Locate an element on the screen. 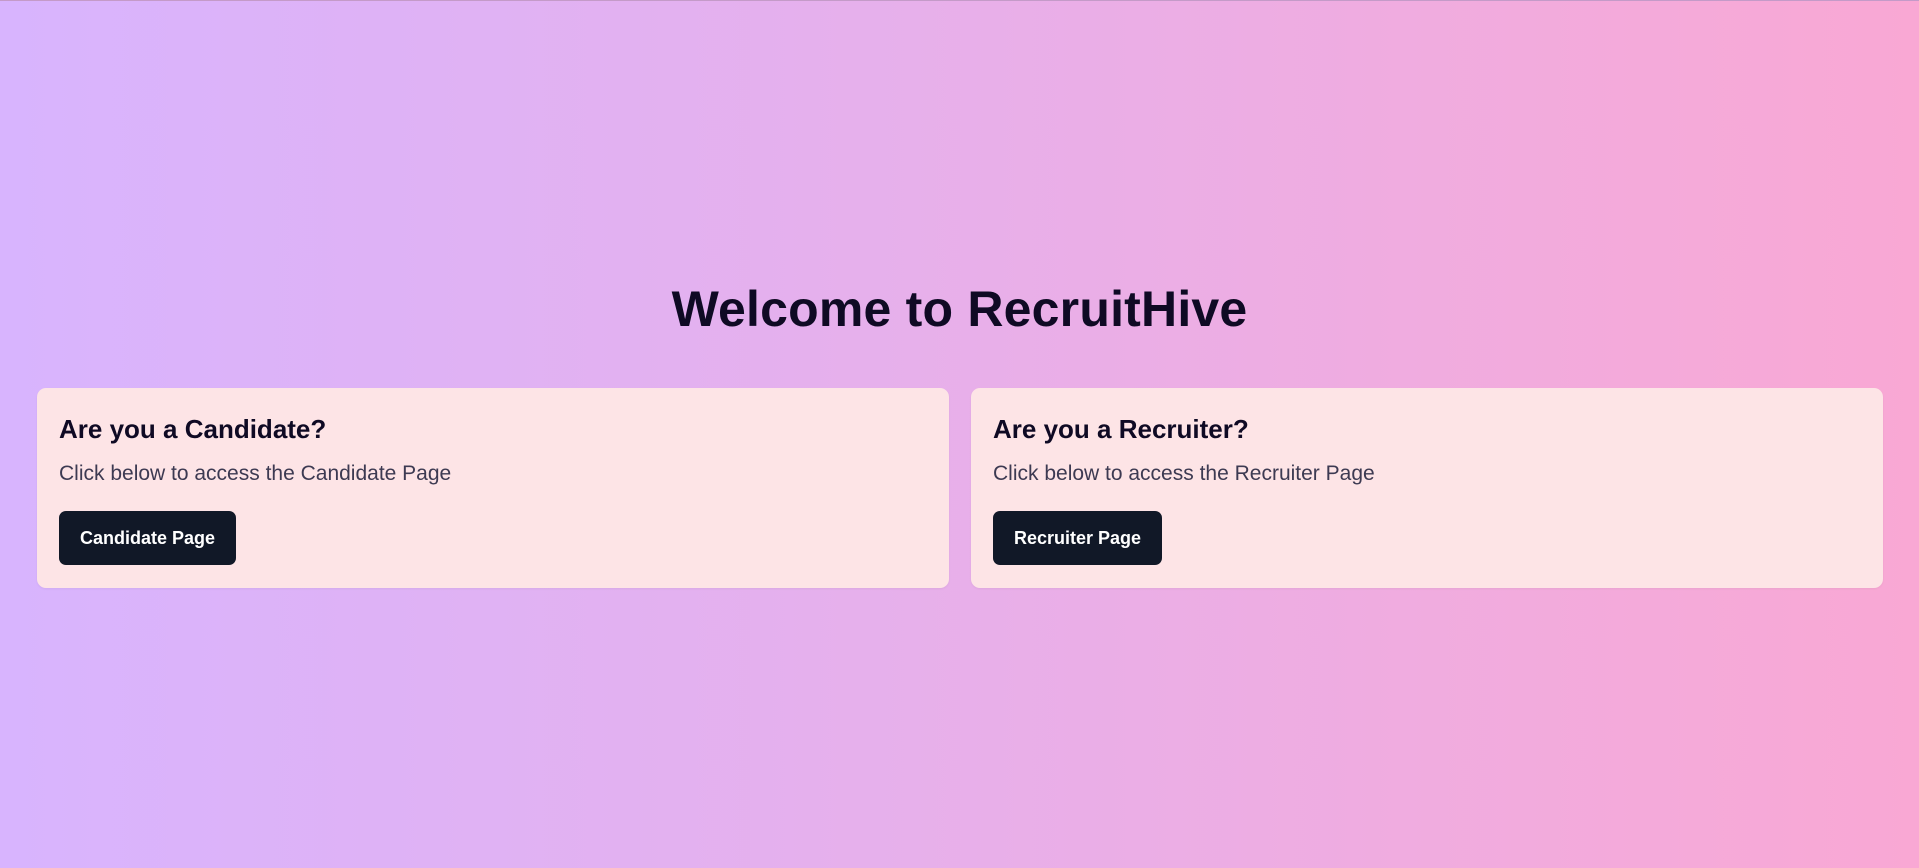 The image size is (1919, 868). hero-section: Welcome to RecruitHive is located at coordinates (959, 309).